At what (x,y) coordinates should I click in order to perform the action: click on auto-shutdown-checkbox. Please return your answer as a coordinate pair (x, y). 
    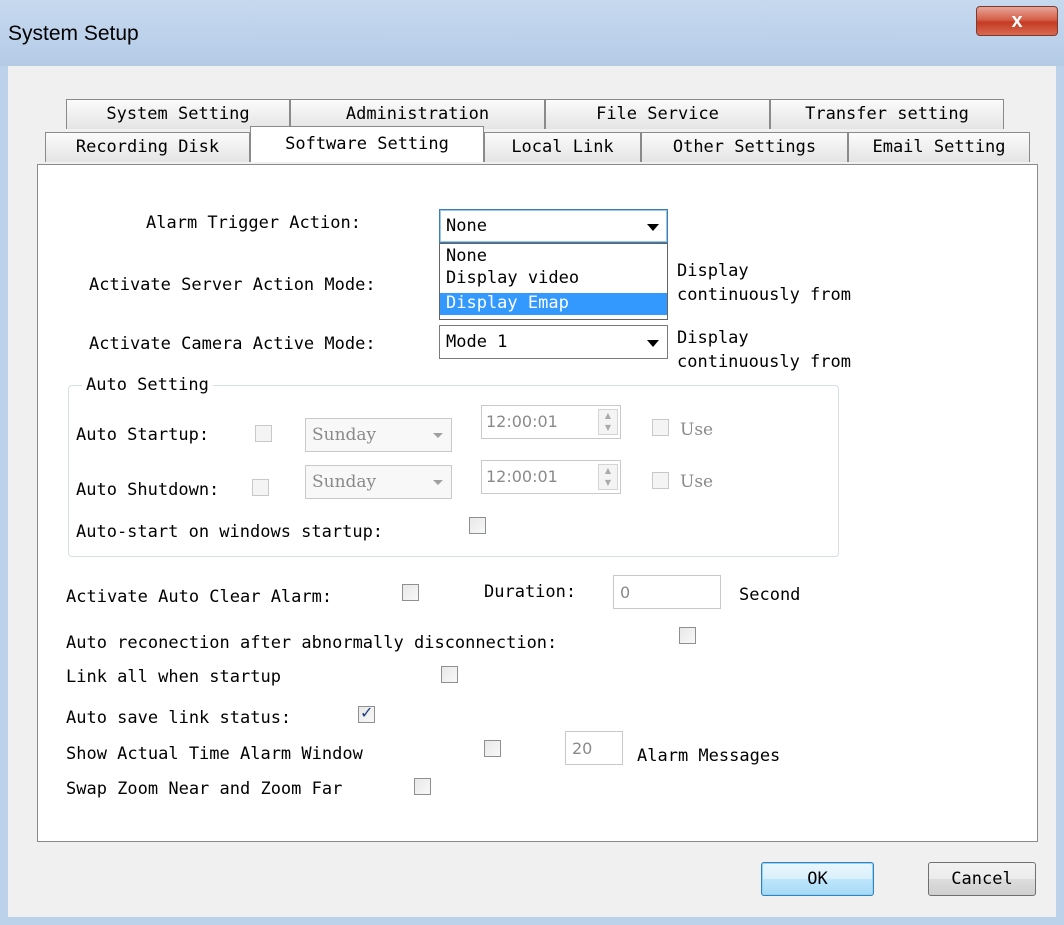
    Looking at the image, I should click on (260, 487).